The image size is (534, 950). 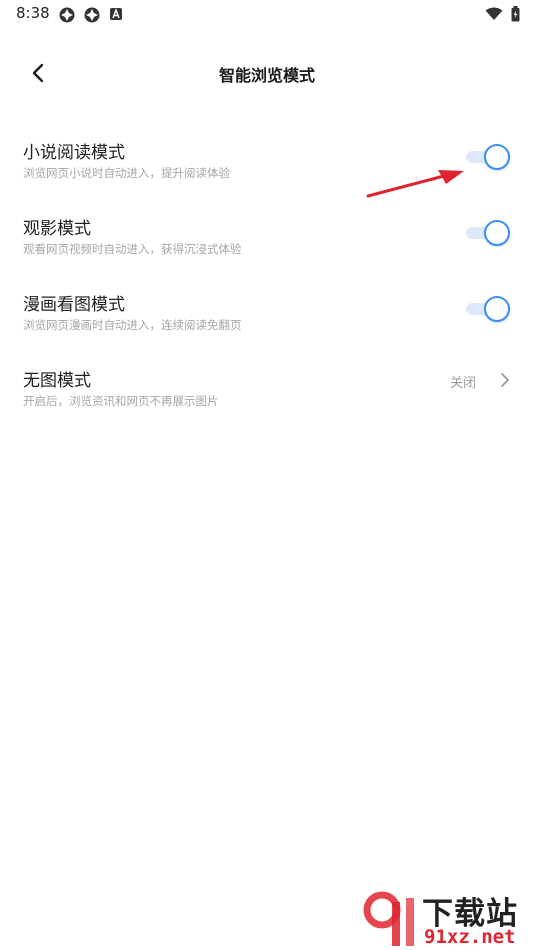 I want to click on watermark: 下载站 91xz.net, so click(x=448, y=919).